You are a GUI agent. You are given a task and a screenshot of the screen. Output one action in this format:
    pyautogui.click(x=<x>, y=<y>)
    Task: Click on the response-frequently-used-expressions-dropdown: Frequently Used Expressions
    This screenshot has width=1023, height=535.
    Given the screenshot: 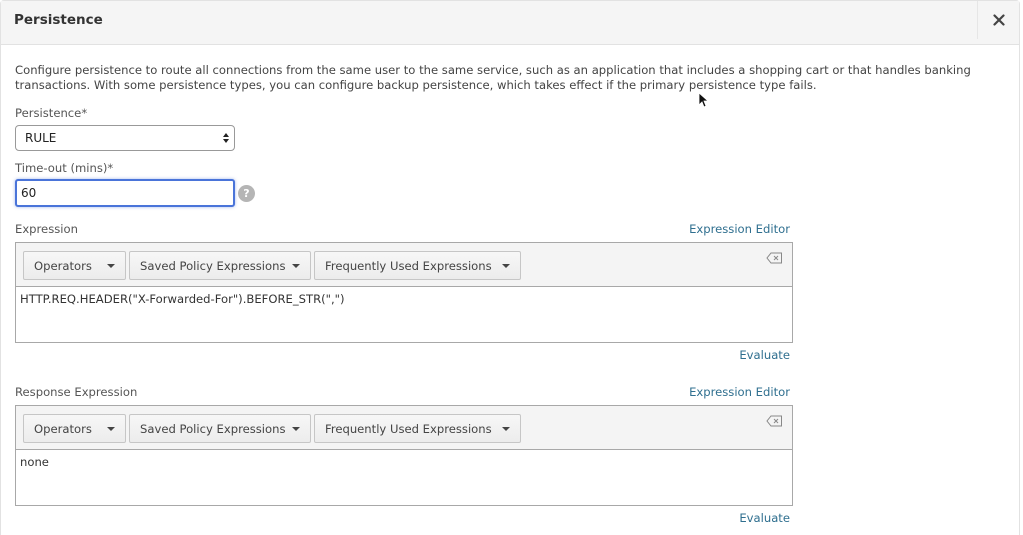 What is the action you would take?
    pyautogui.click(x=417, y=428)
    